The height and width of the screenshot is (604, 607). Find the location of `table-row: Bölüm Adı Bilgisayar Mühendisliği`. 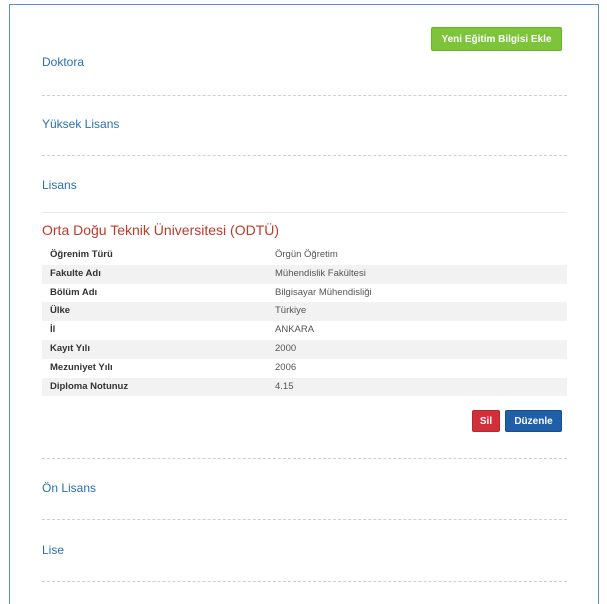

table-row: Bölüm Adı Bilgisayar Mühendisliği is located at coordinates (304, 293).